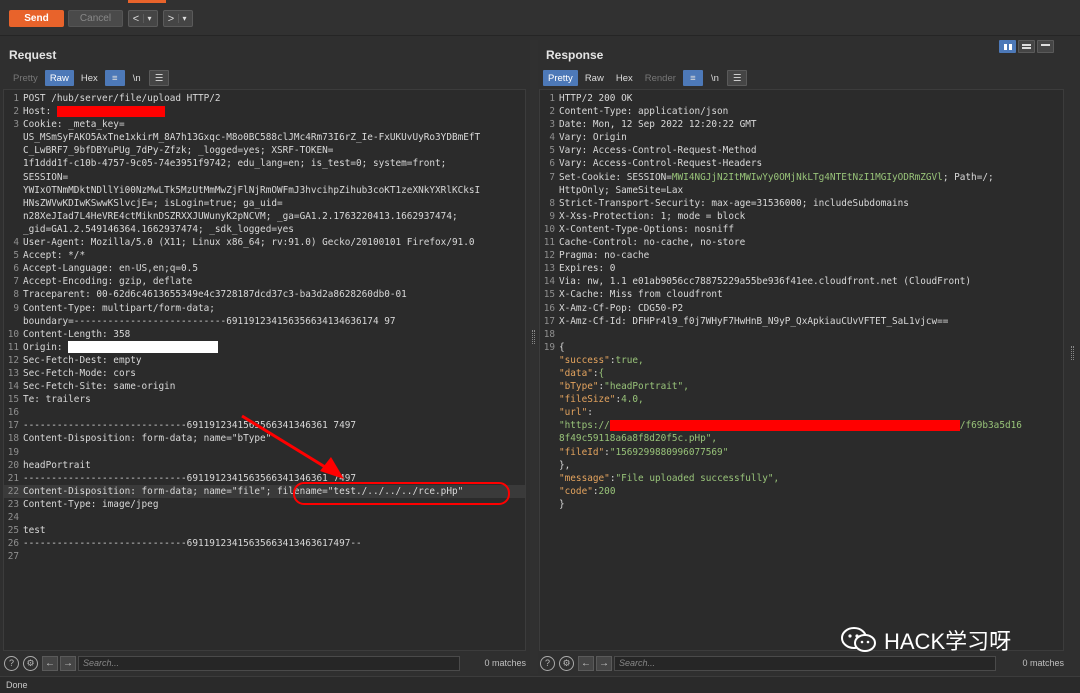 This screenshot has width=1080, height=693. I want to click on response-tab-render: Render, so click(660, 78).